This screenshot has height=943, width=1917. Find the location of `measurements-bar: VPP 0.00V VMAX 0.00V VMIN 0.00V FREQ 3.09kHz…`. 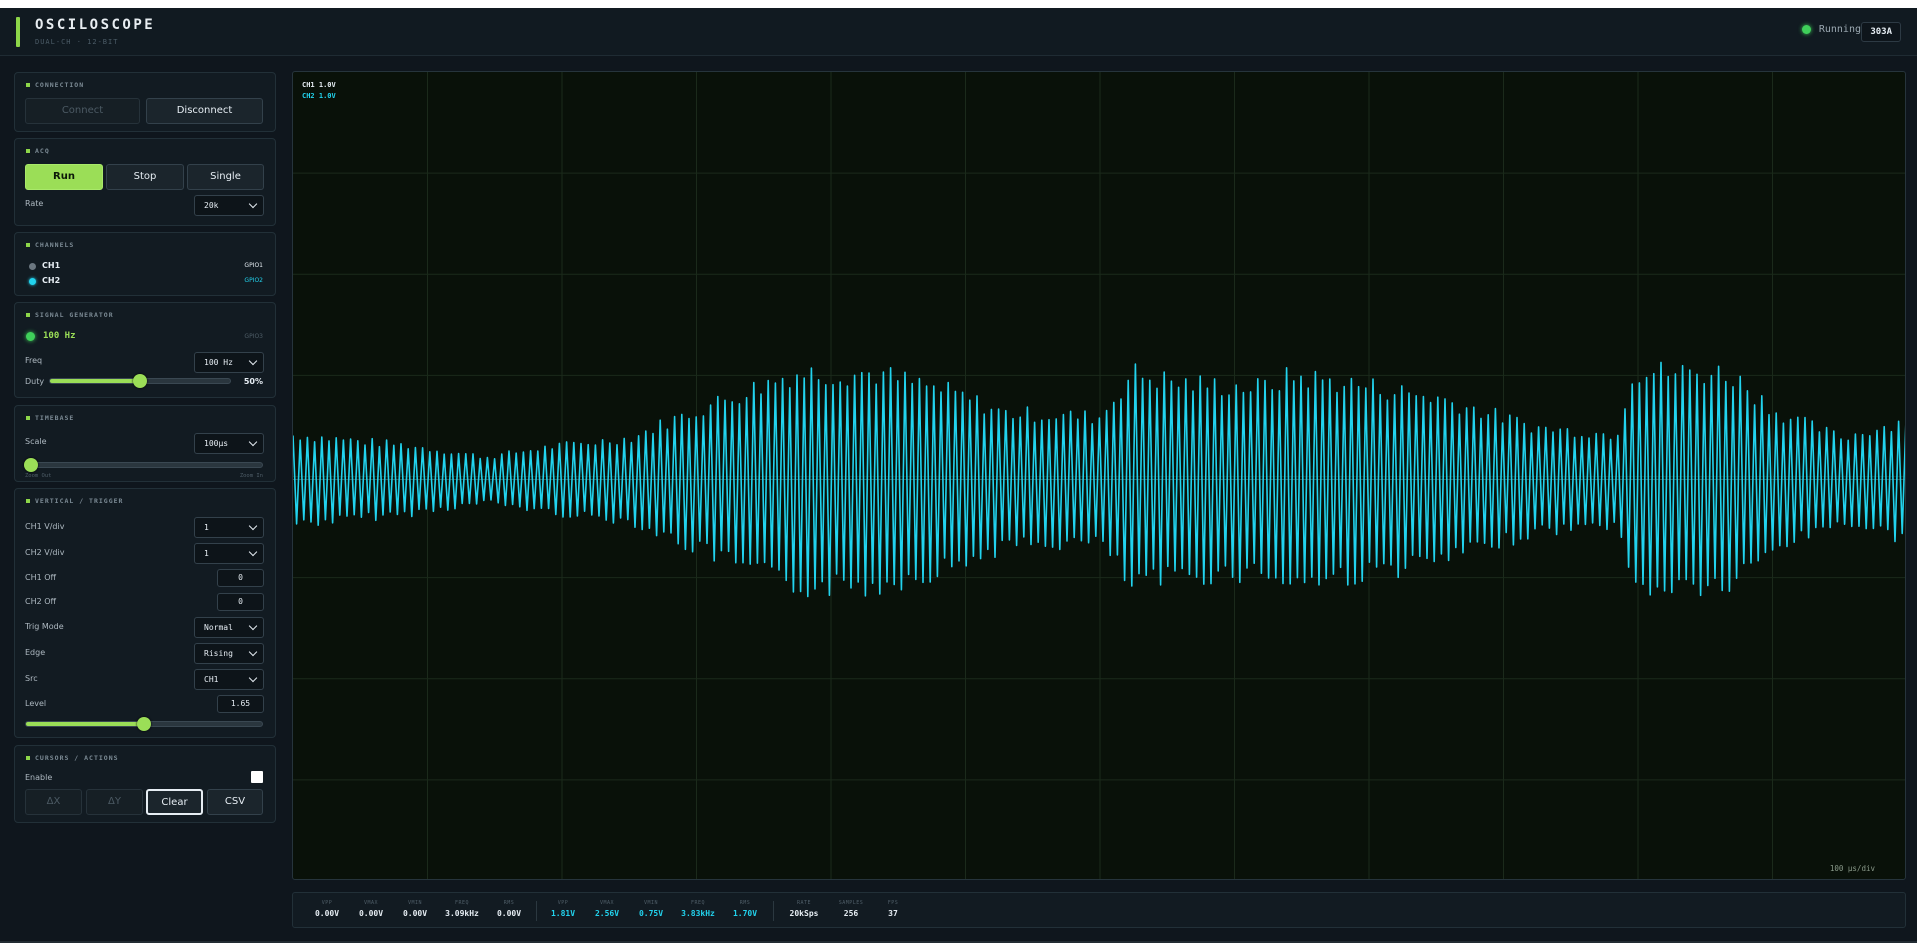

measurements-bar: VPP 0.00V VMAX 0.00V VMIN 0.00V FREQ 3.09kHz… is located at coordinates (1099, 910).